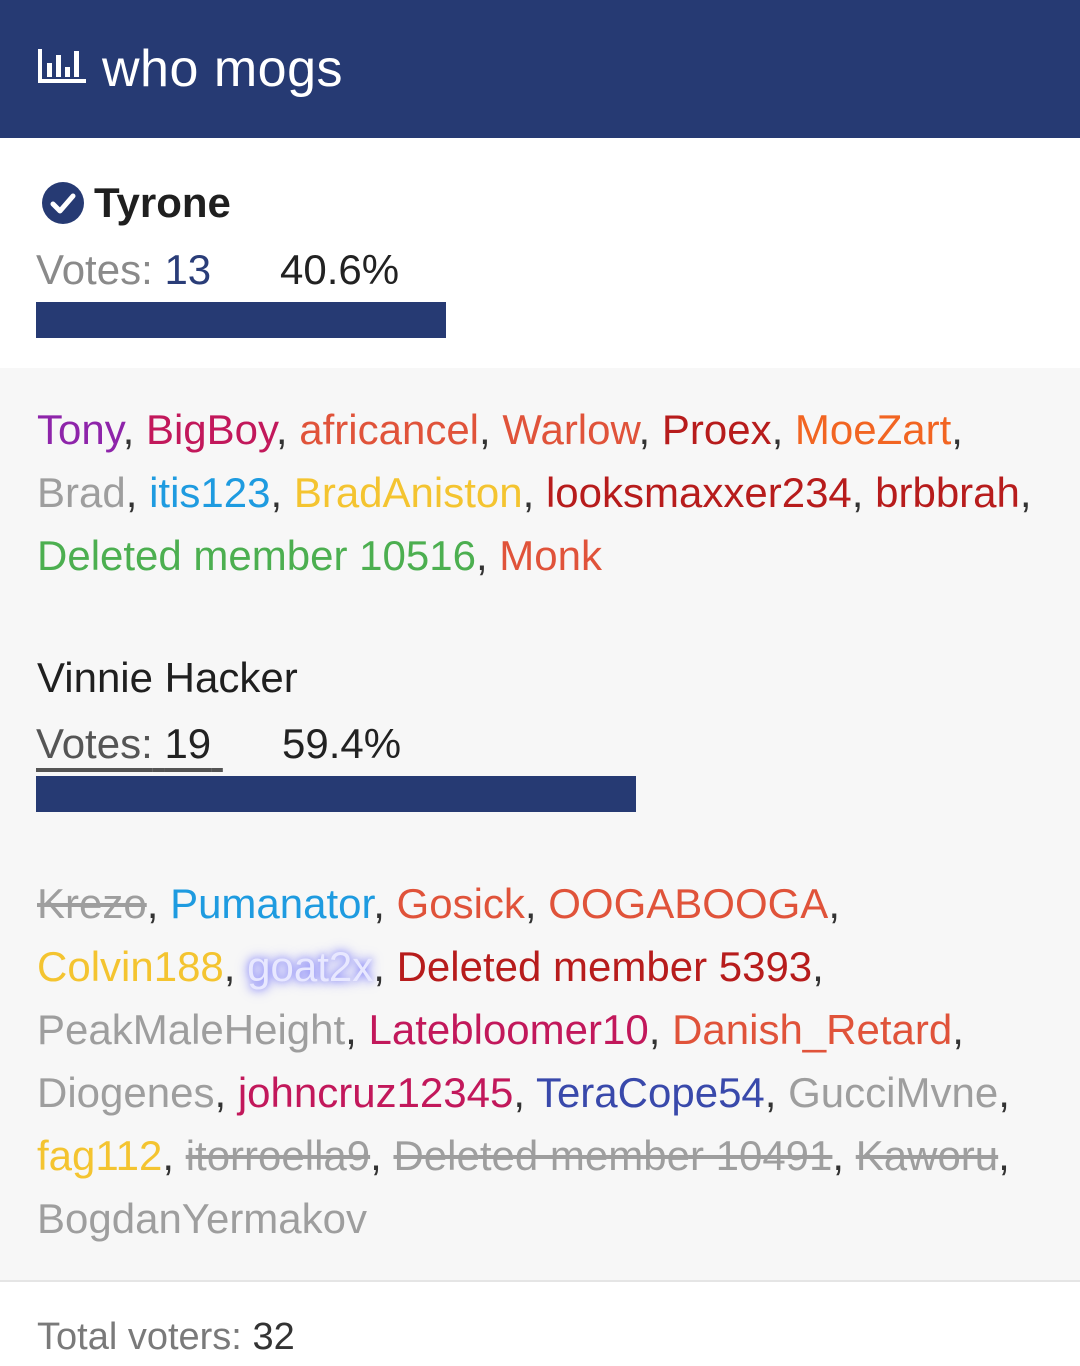 This screenshot has width=1080, height=1366. Describe the element at coordinates (125, 1092) in the screenshot. I see `voter-name: Diogenes` at that location.